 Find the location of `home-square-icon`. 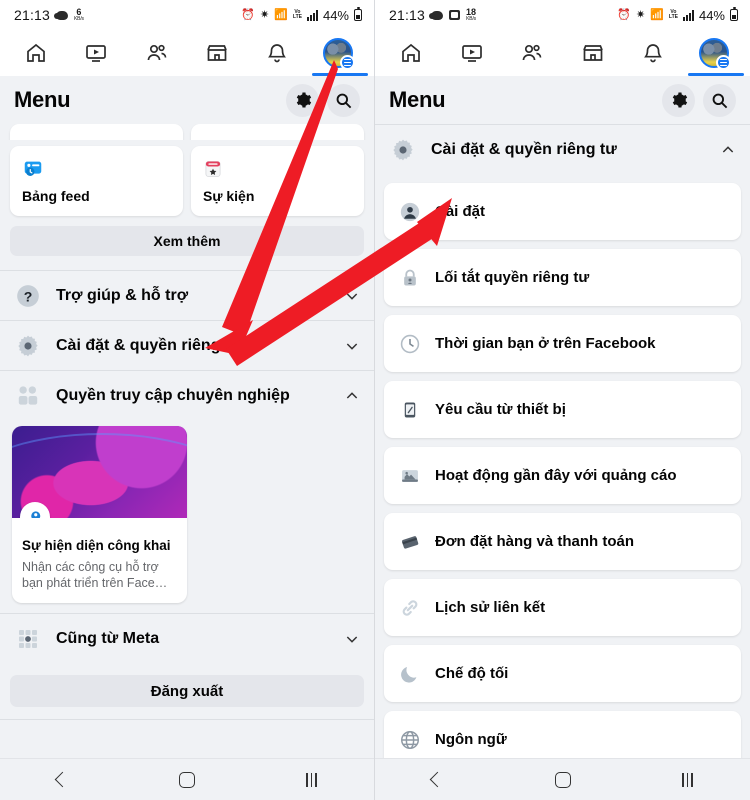

home-square-icon is located at coordinates (186, 779).